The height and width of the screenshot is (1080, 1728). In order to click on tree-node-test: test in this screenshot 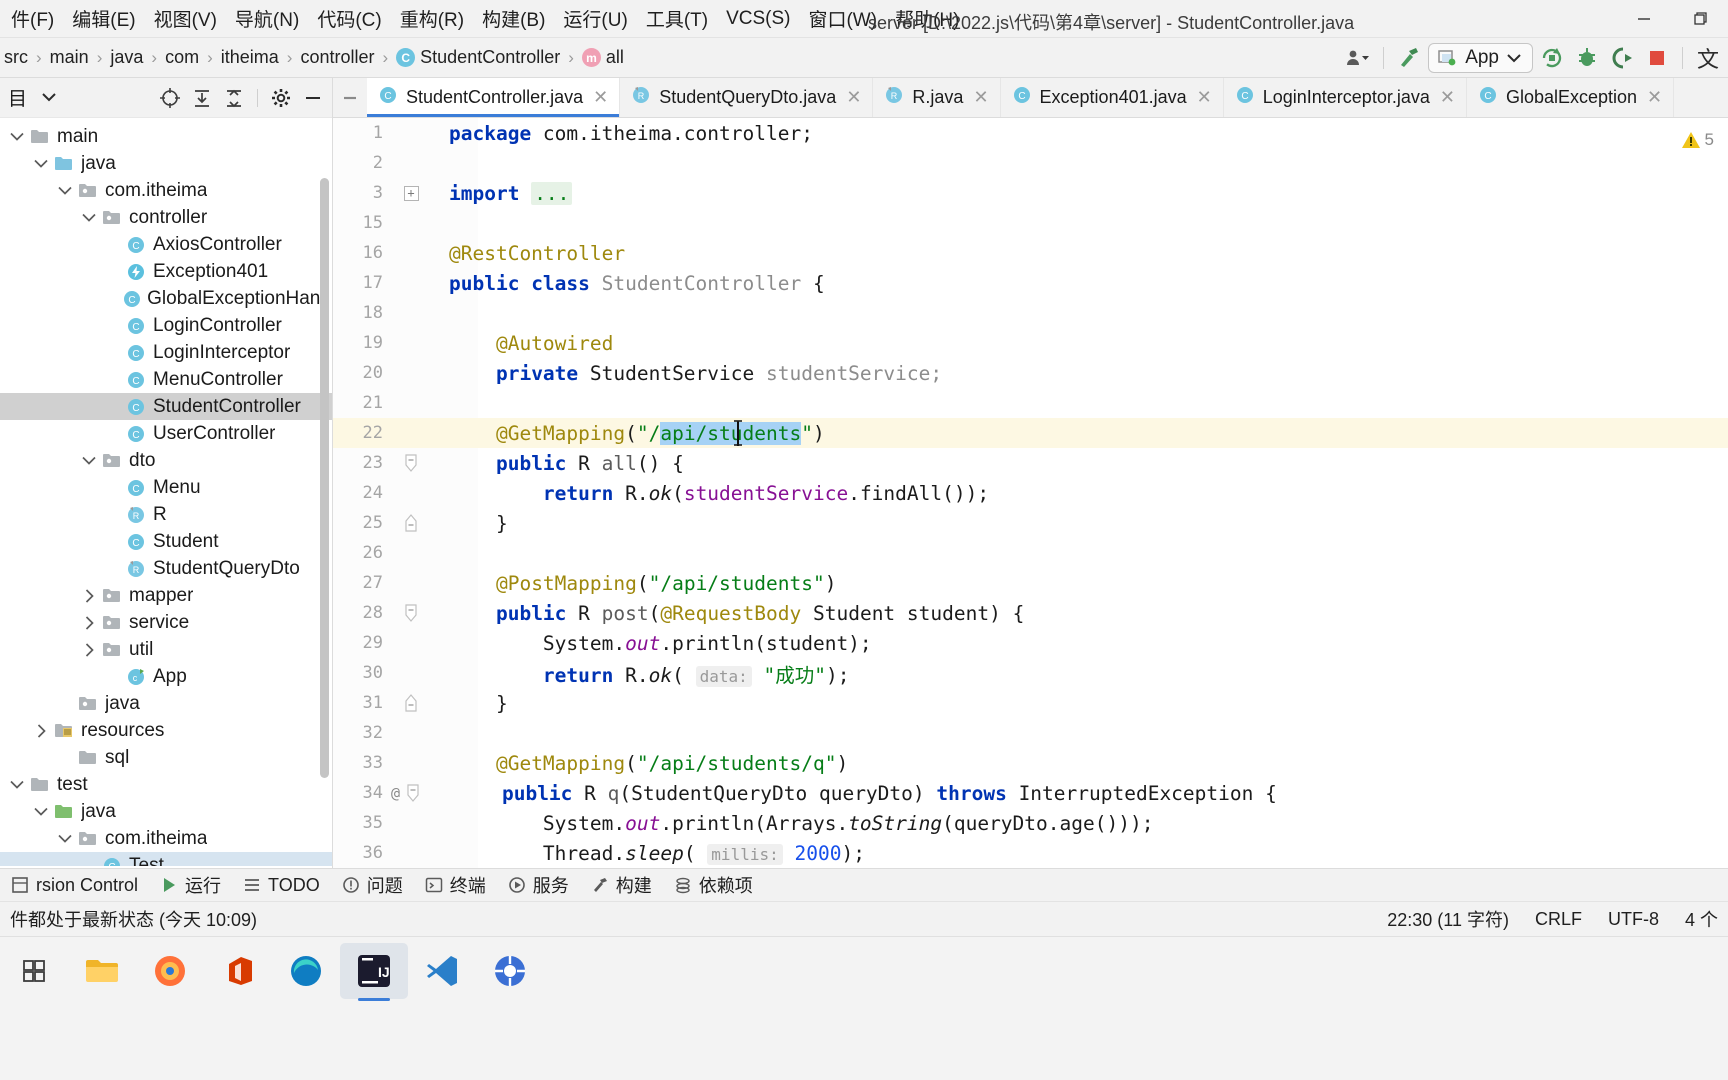, I will do `click(166, 784)`.